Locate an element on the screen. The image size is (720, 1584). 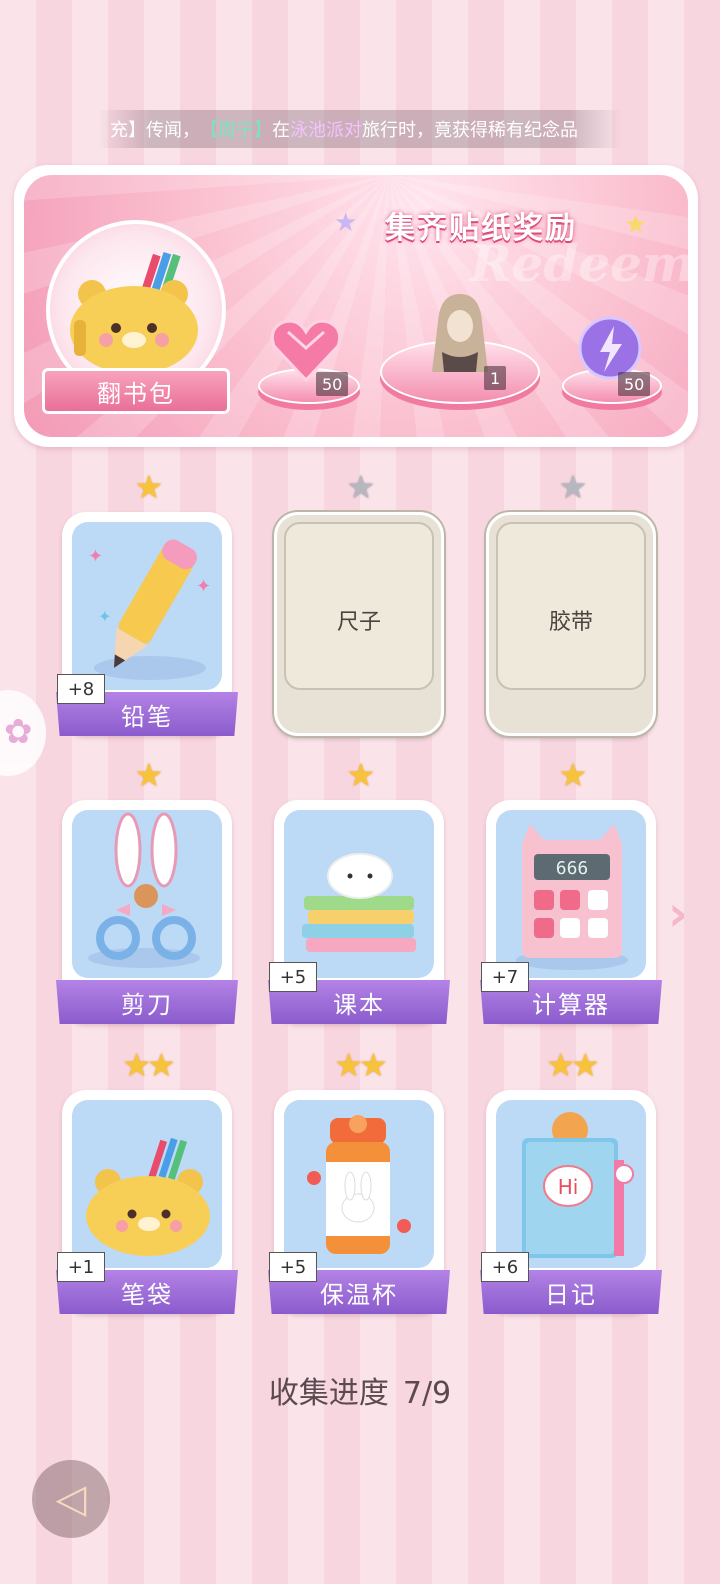
announcement-marquee: 充】传闻， 【周宁】 在 泳池派对 旅行时，竟获得稀有纪念品 is located at coordinates (360, 129).